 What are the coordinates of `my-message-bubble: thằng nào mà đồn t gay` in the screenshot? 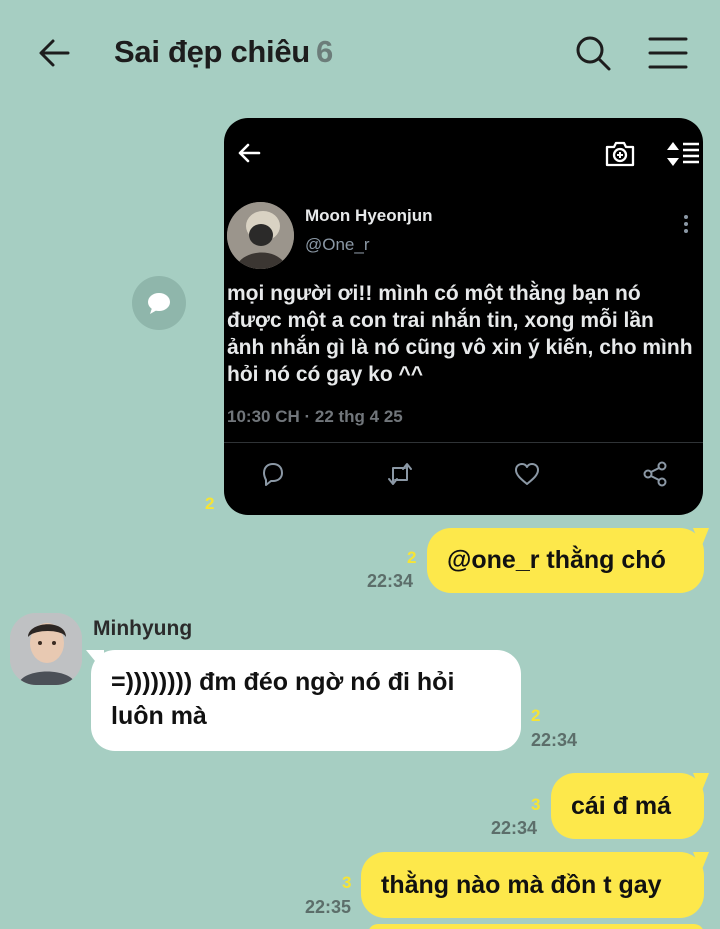 It's located at (532, 885).